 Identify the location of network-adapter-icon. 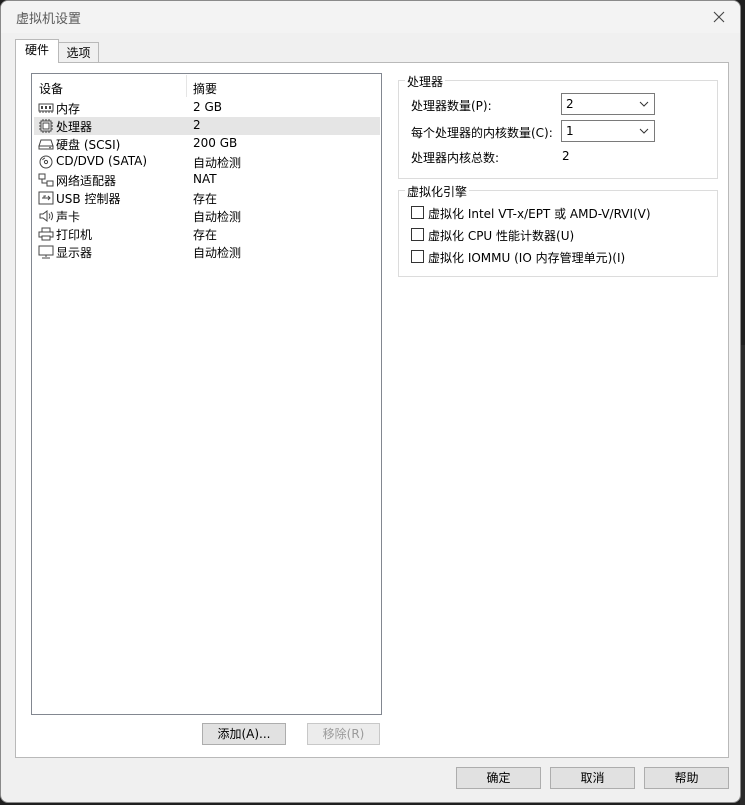
(46, 180).